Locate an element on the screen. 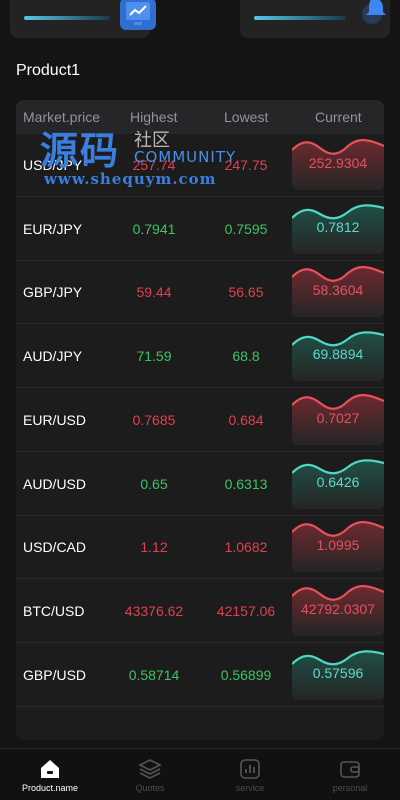  nav-label-personal: personal is located at coordinates (350, 788).